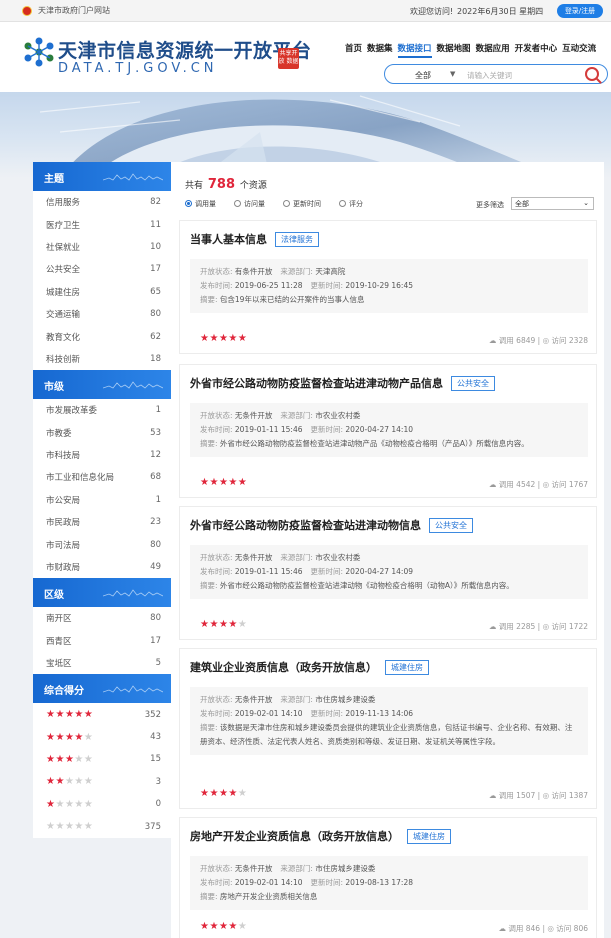  What do you see at coordinates (493, 50) in the screenshot?
I see `nav-item: 数据应用` at bounding box center [493, 50].